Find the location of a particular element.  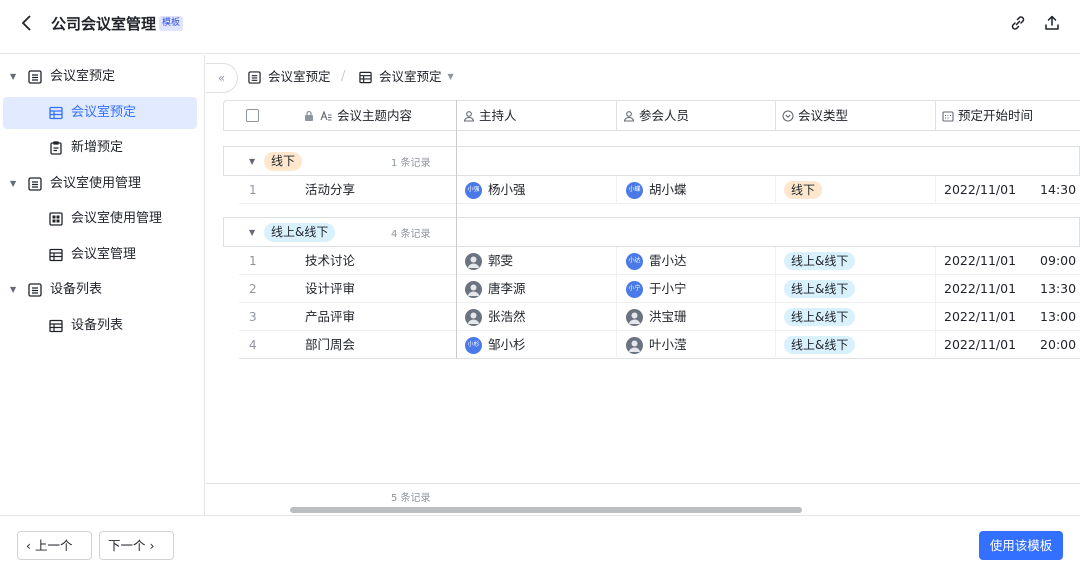

calendar-icon is located at coordinates (948, 116).